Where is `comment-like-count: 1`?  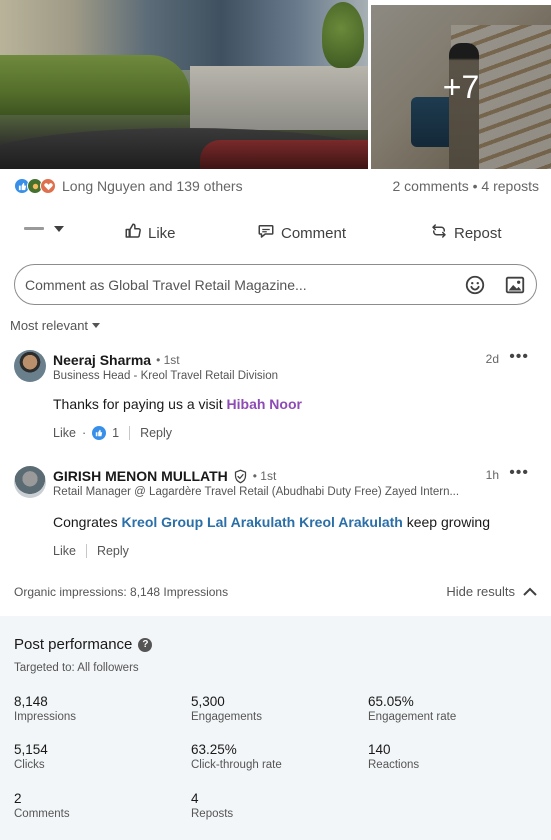
comment-like-count: 1 is located at coordinates (115, 433).